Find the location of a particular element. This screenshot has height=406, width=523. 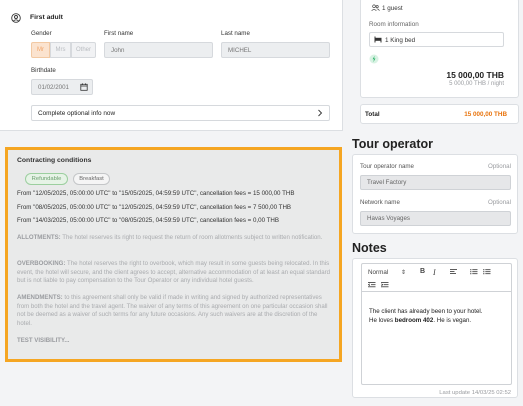

calendar-icon is located at coordinates (84, 88).